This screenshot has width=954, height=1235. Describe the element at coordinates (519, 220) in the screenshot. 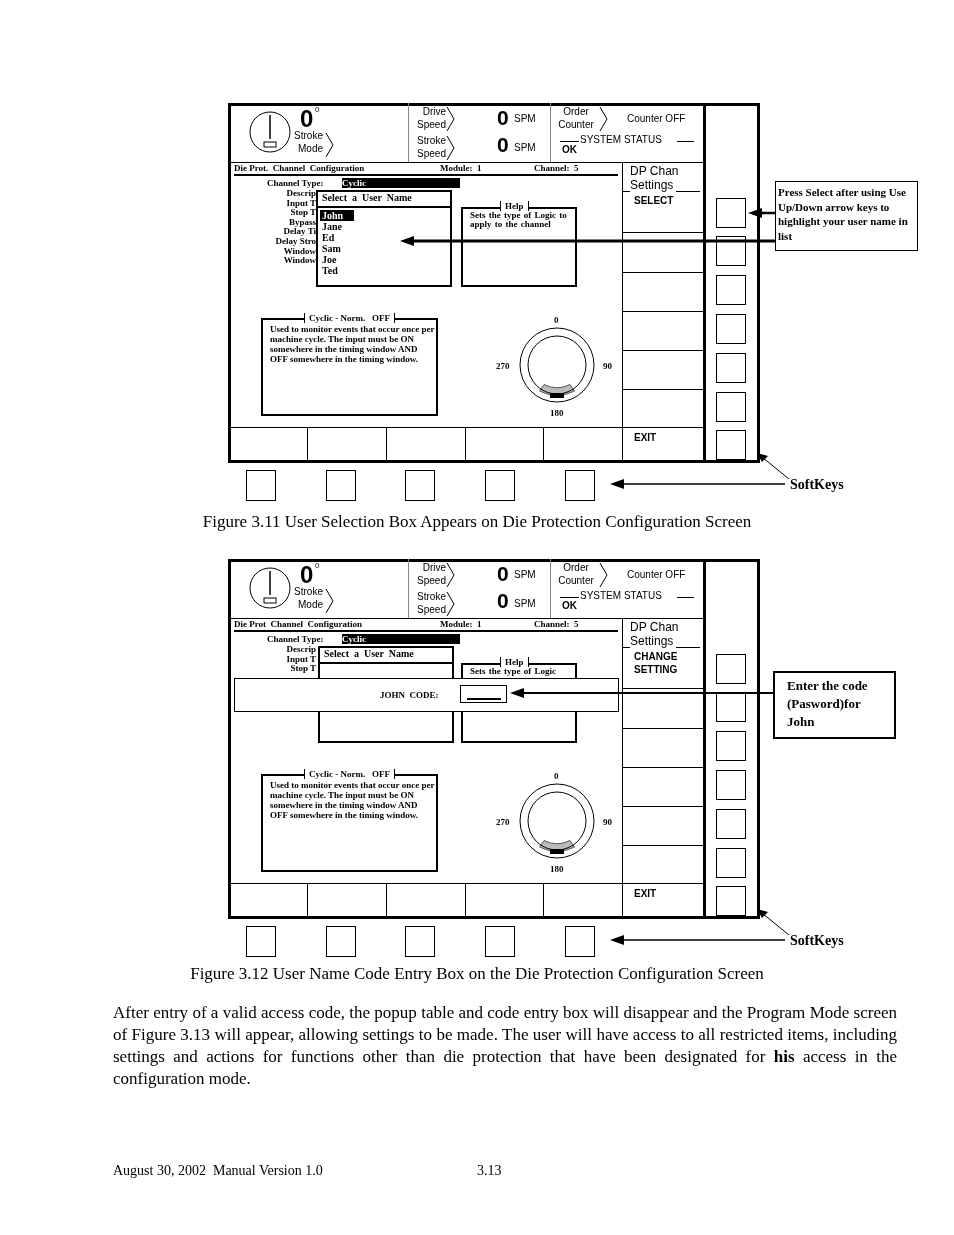

I see `help-text: Sets the type of Logic to apply to the channel` at that location.